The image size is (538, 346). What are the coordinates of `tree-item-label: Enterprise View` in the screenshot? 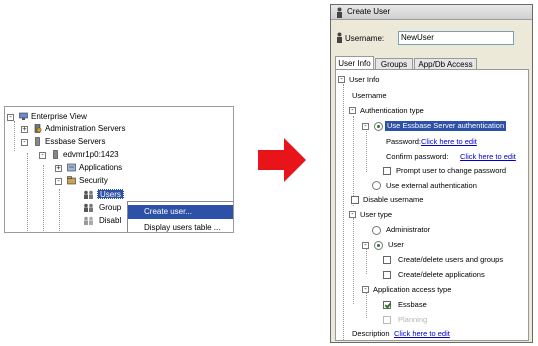 It's located at (59, 116).